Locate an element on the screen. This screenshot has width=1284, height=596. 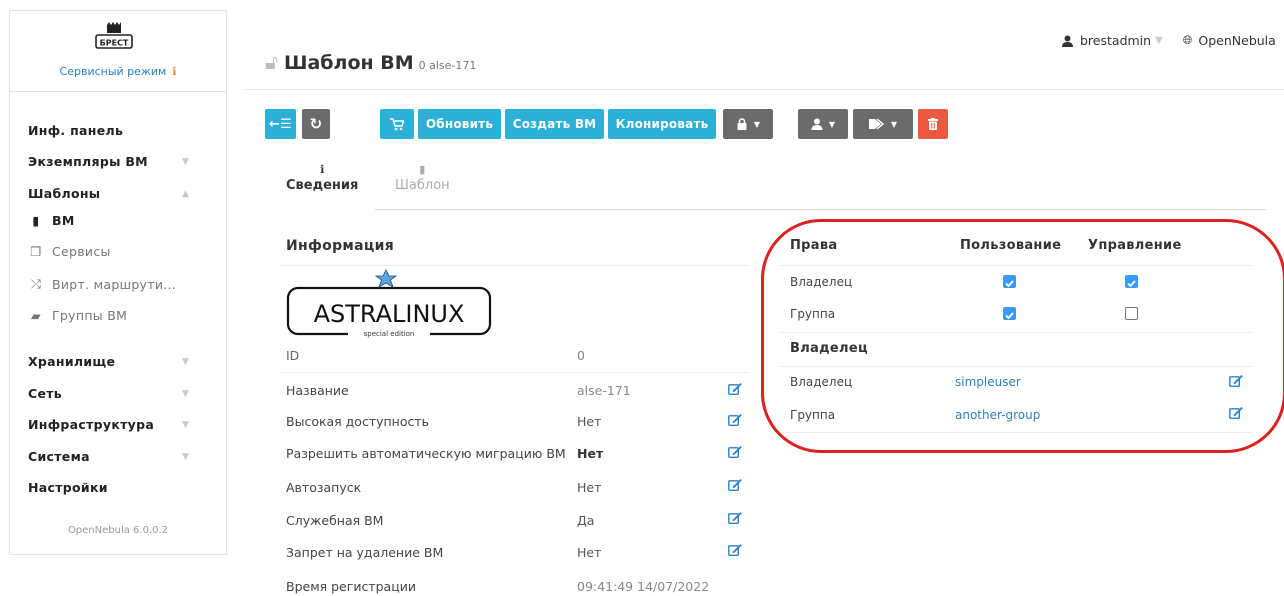
page-title: 🔓︎ Шаблон ВМ 0 alse-171 is located at coordinates (370, 62).